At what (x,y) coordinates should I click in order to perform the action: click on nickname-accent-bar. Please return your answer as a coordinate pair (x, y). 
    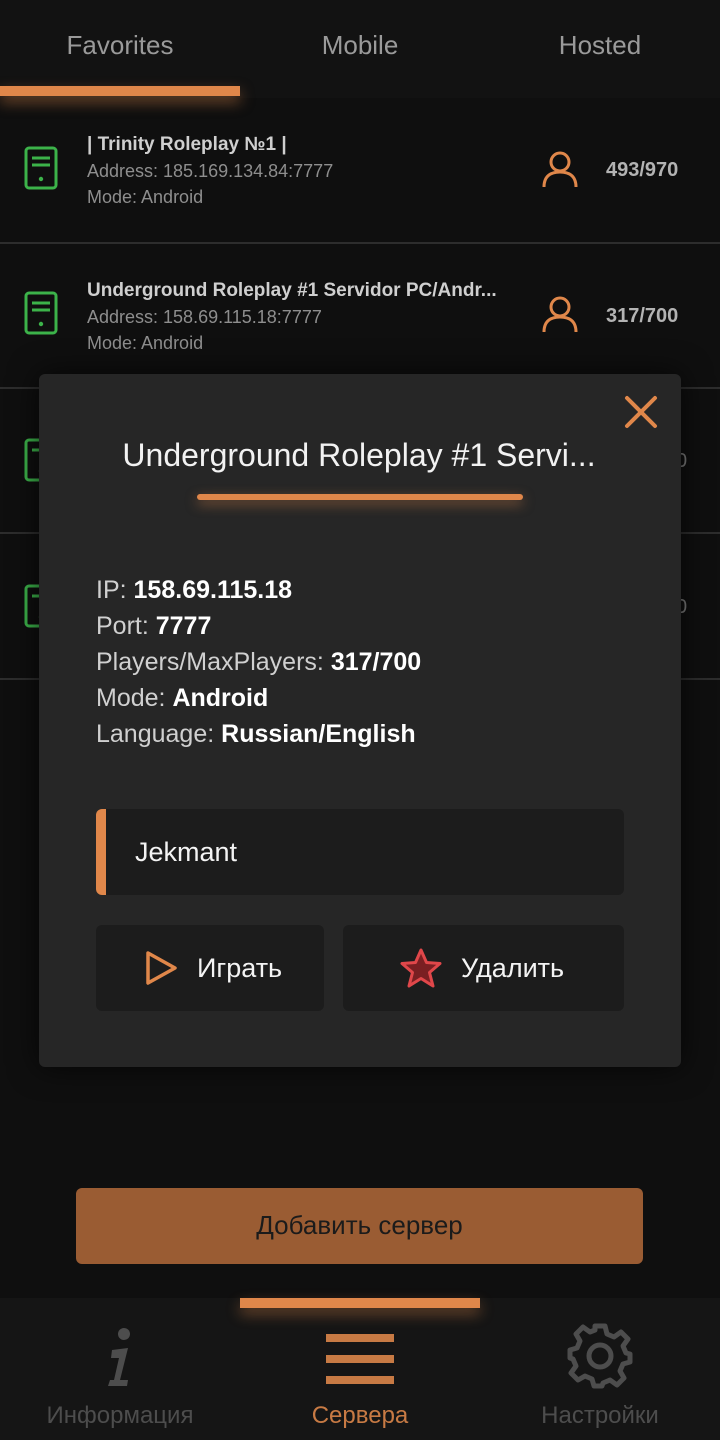
    Looking at the image, I should click on (101, 852).